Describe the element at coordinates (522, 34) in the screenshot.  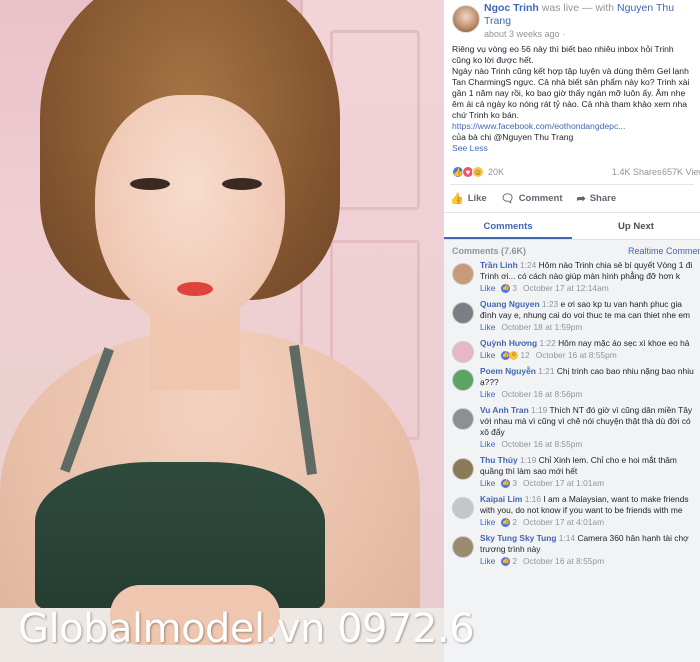
I see `post-time: about 3 weeks ago` at that location.